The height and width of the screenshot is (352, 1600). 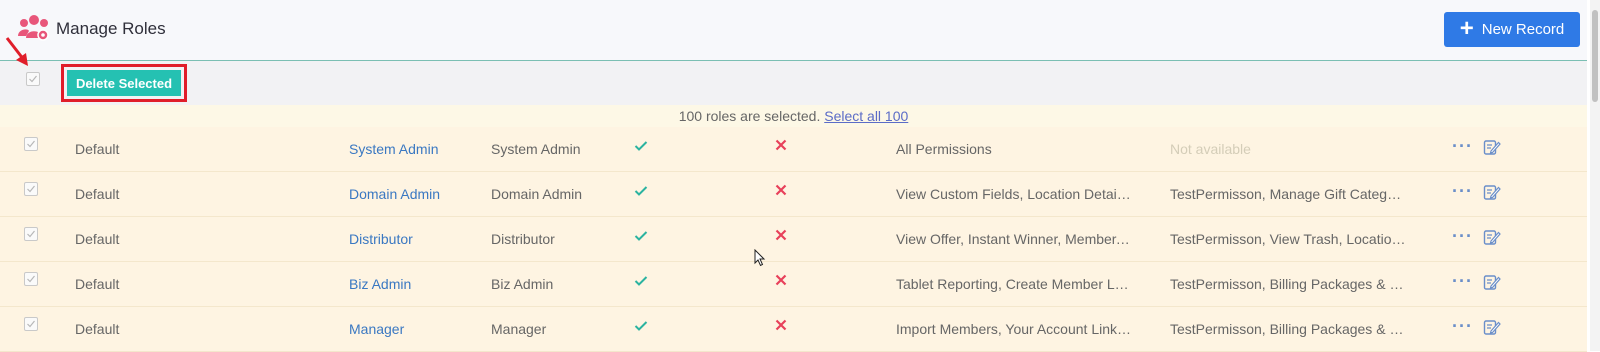 What do you see at coordinates (523, 239) in the screenshot?
I see `role-display-name: Distributor` at bounding box center [523, 239].